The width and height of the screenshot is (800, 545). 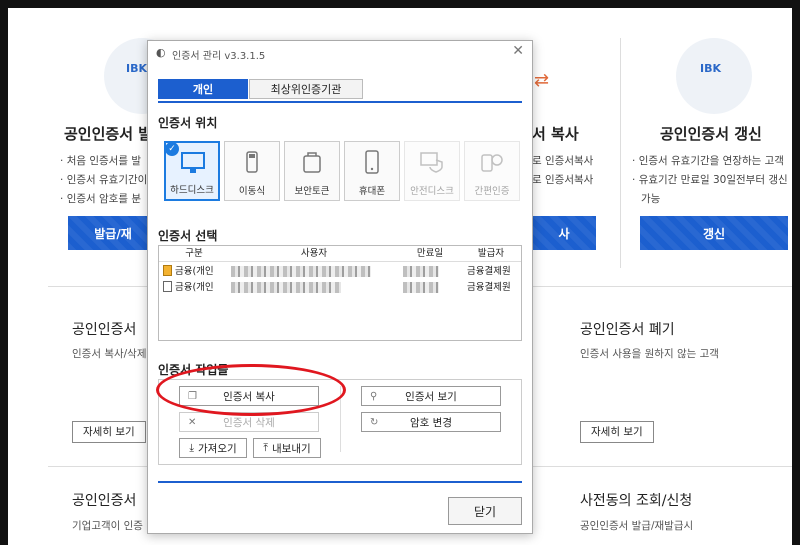 I want to click on monitor-icon, so click(x=193, y=162).